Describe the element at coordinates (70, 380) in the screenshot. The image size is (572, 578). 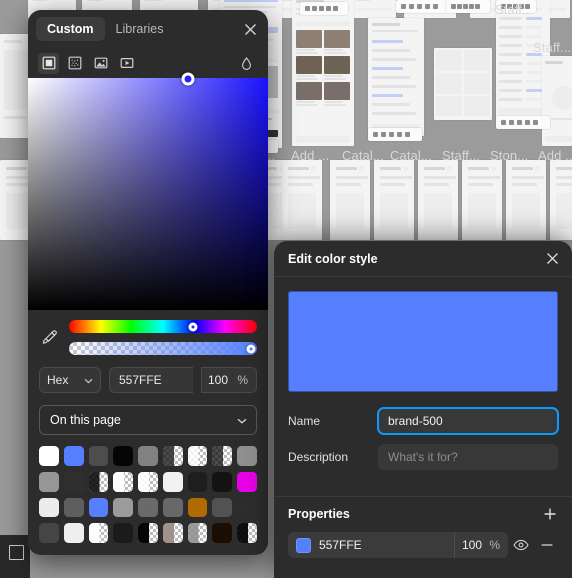
I see `color-model-select: Hex` at that location.